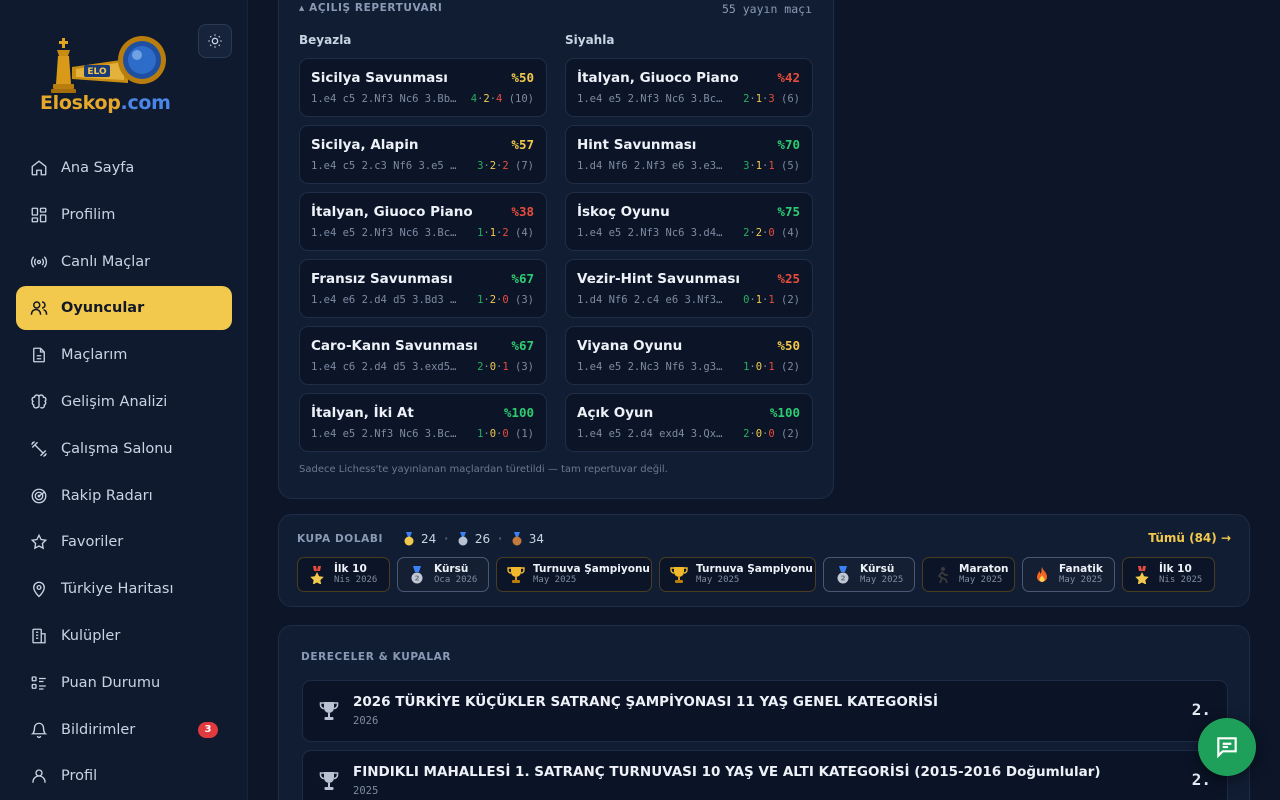 This screenshot has height=800, width=1280. Describe the element at coordinates (145, 103) in the screenshot. I see `logo-domain: .com` at that location.